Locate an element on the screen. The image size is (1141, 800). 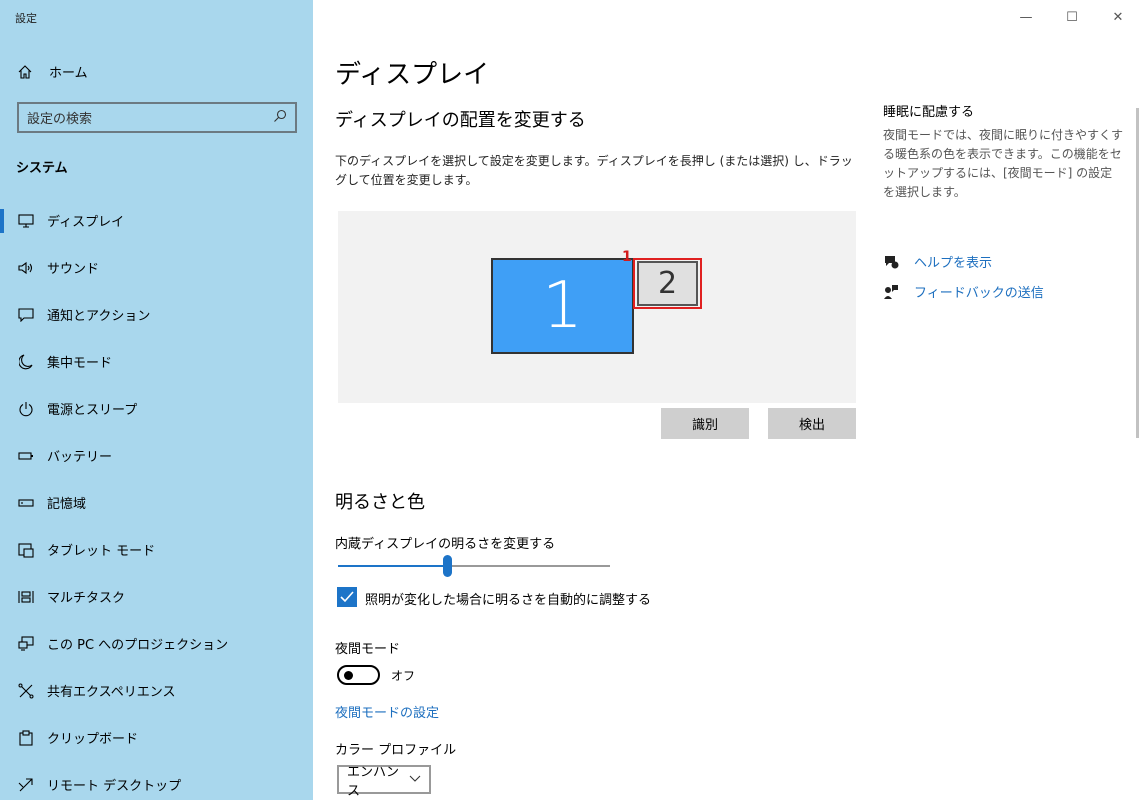
sidebar-item-power: 電源とスリープ is located at coordinates (156, 408).